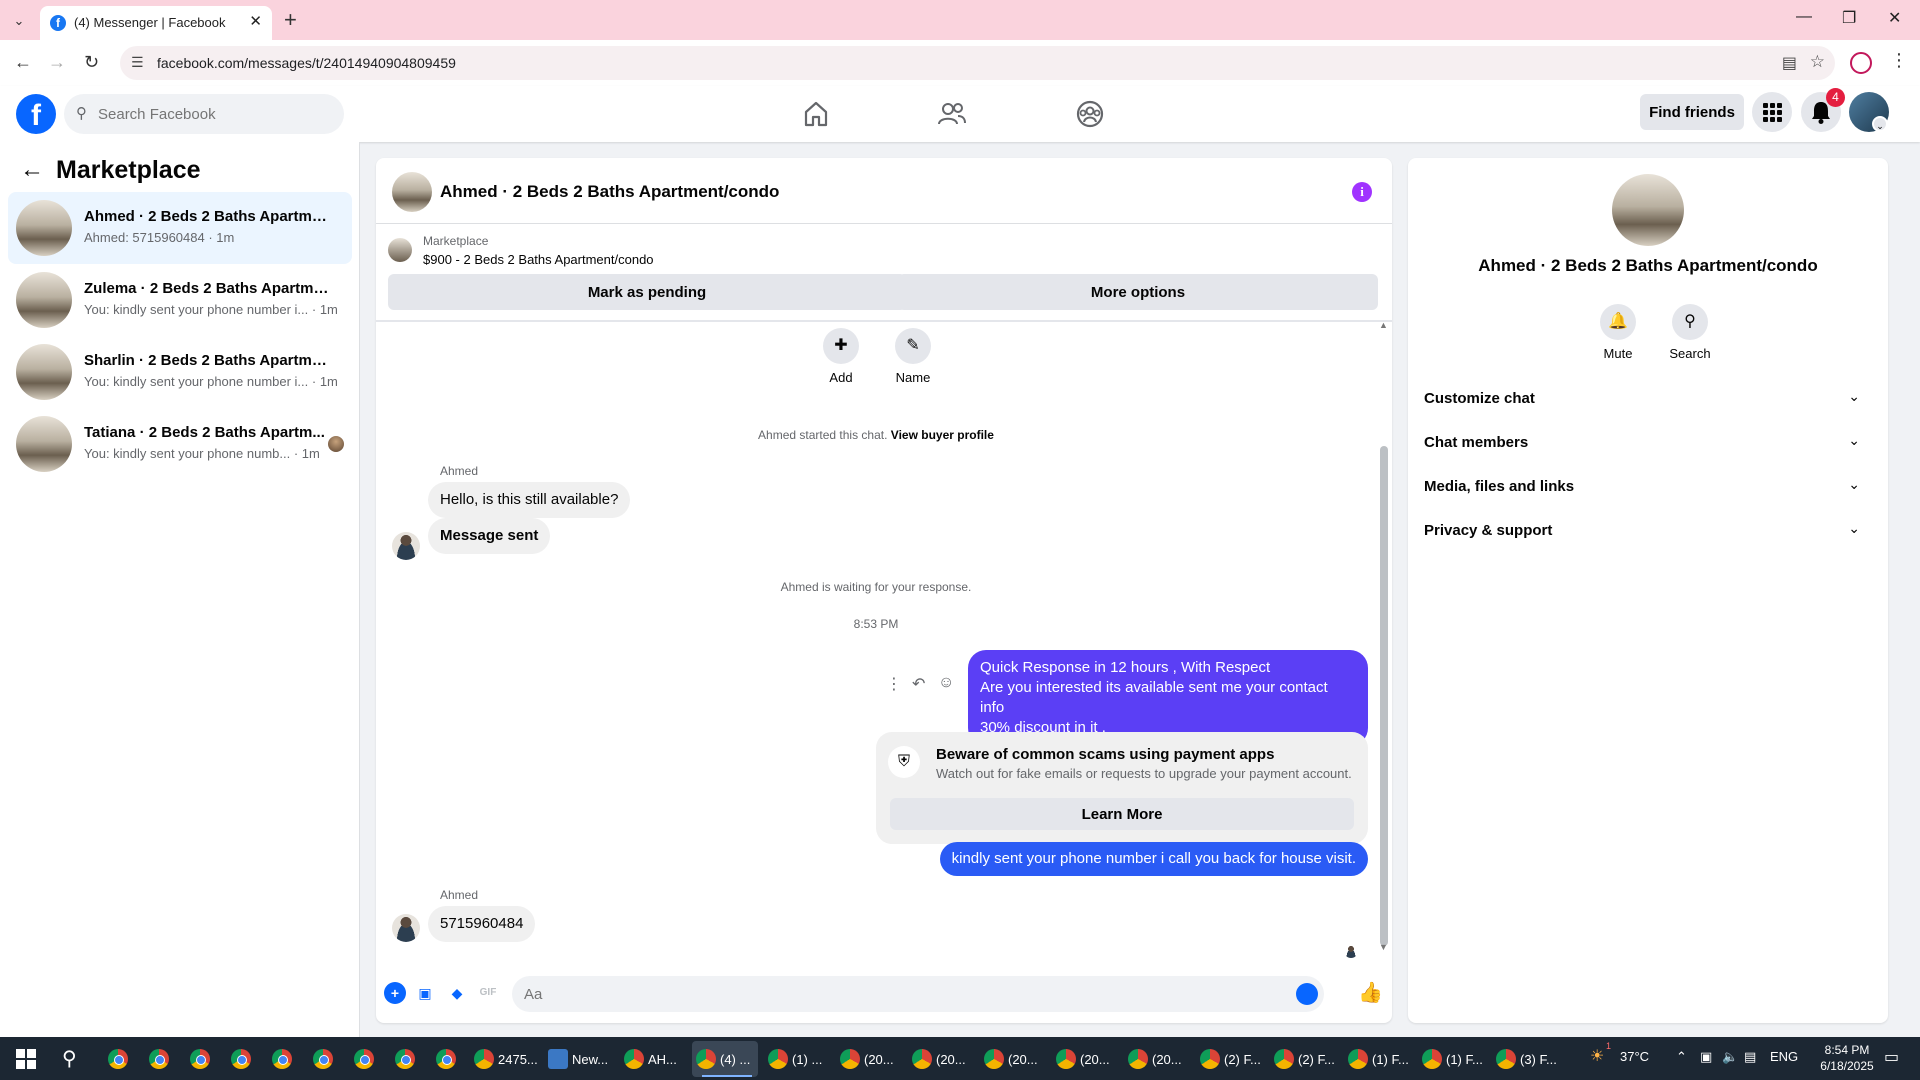 The width and height of the screenshot is (1920, 1080). I want to click on tray-chevron-icon: ⌃, so click(1681, 1057).